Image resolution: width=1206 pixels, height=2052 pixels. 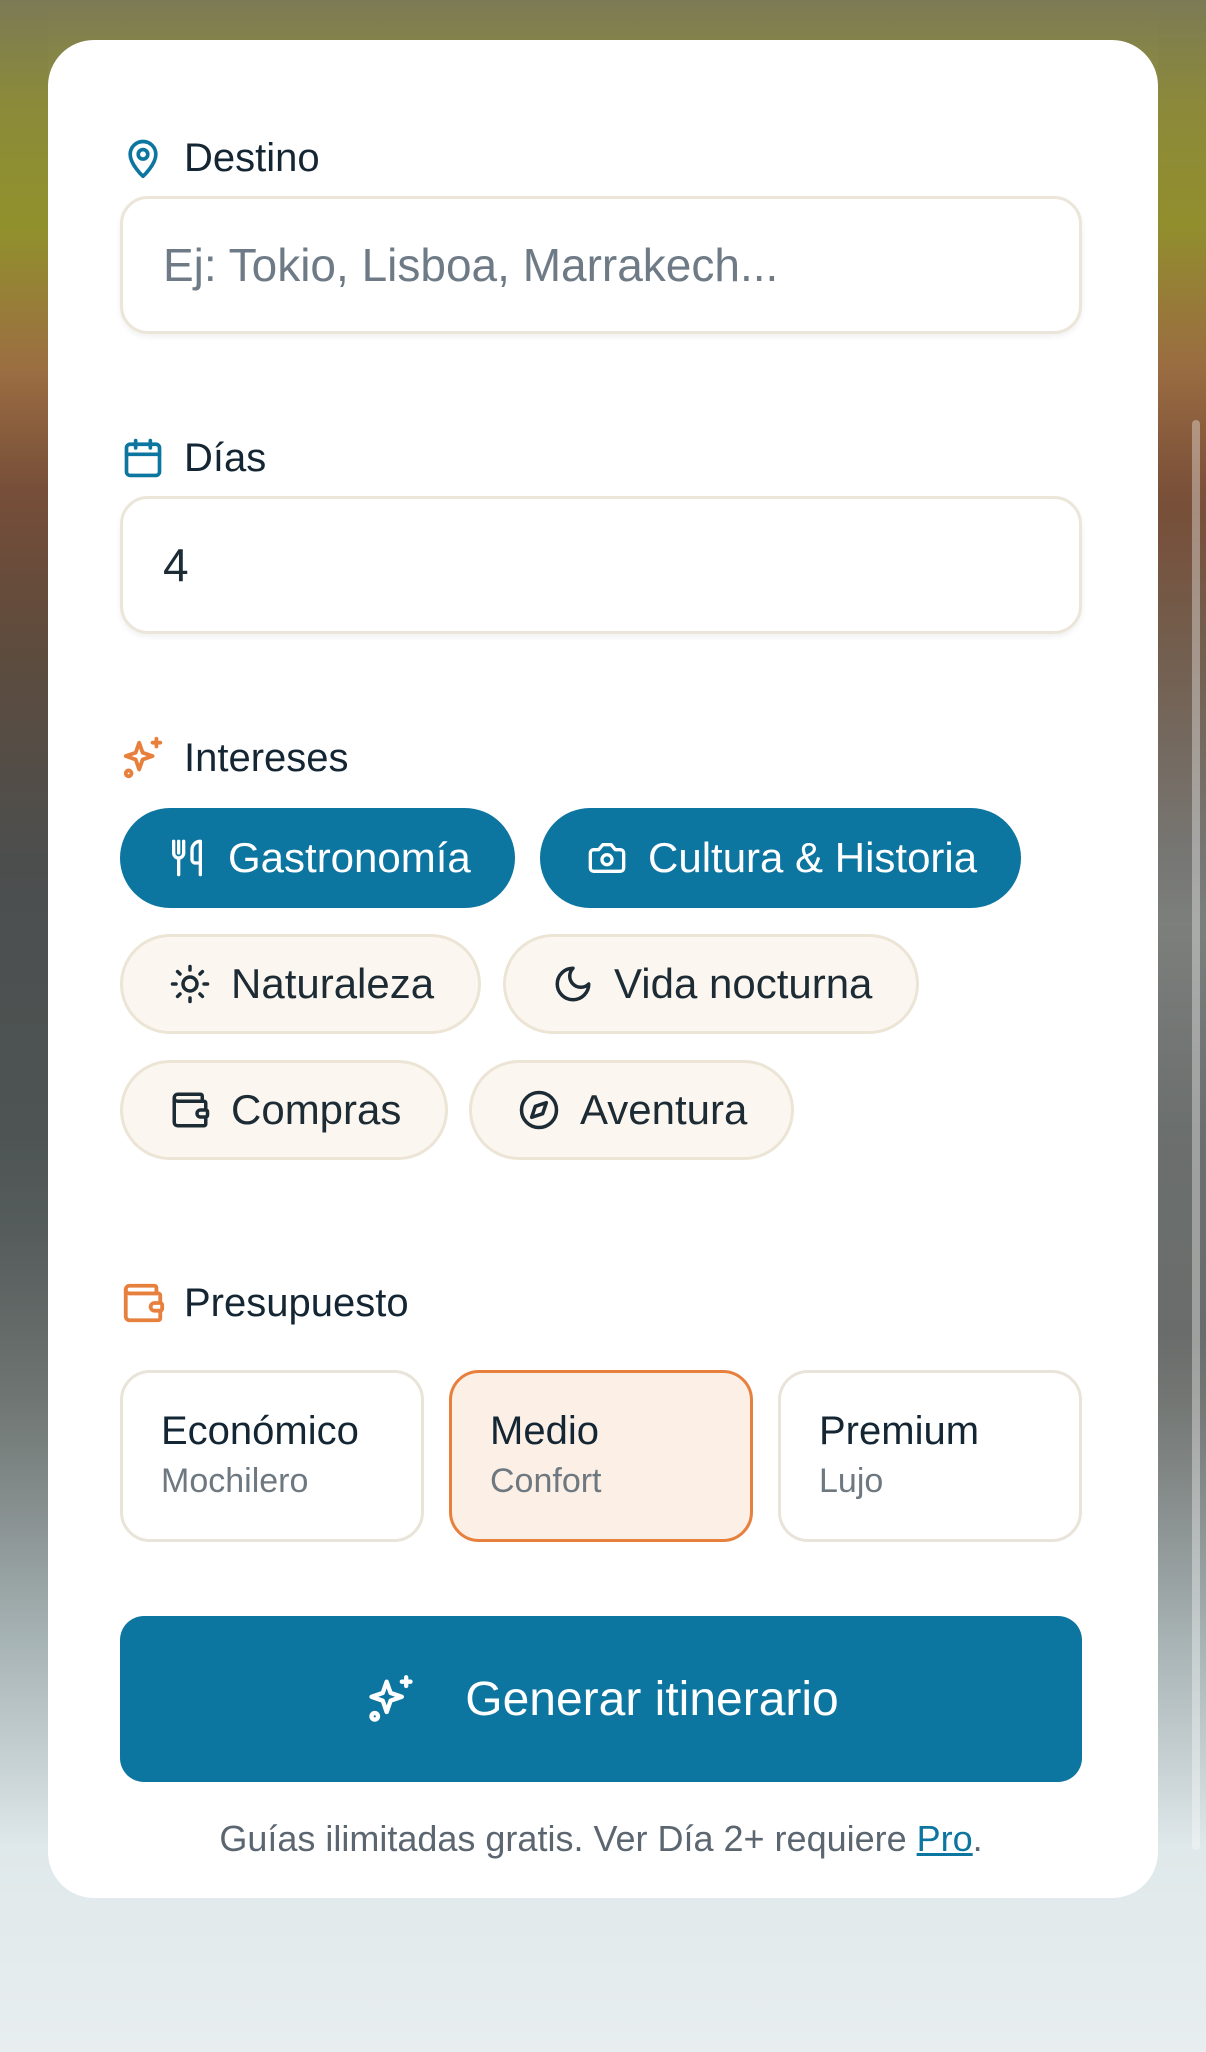 I want to click on background-left-edge, so click(x=24, y=1026).